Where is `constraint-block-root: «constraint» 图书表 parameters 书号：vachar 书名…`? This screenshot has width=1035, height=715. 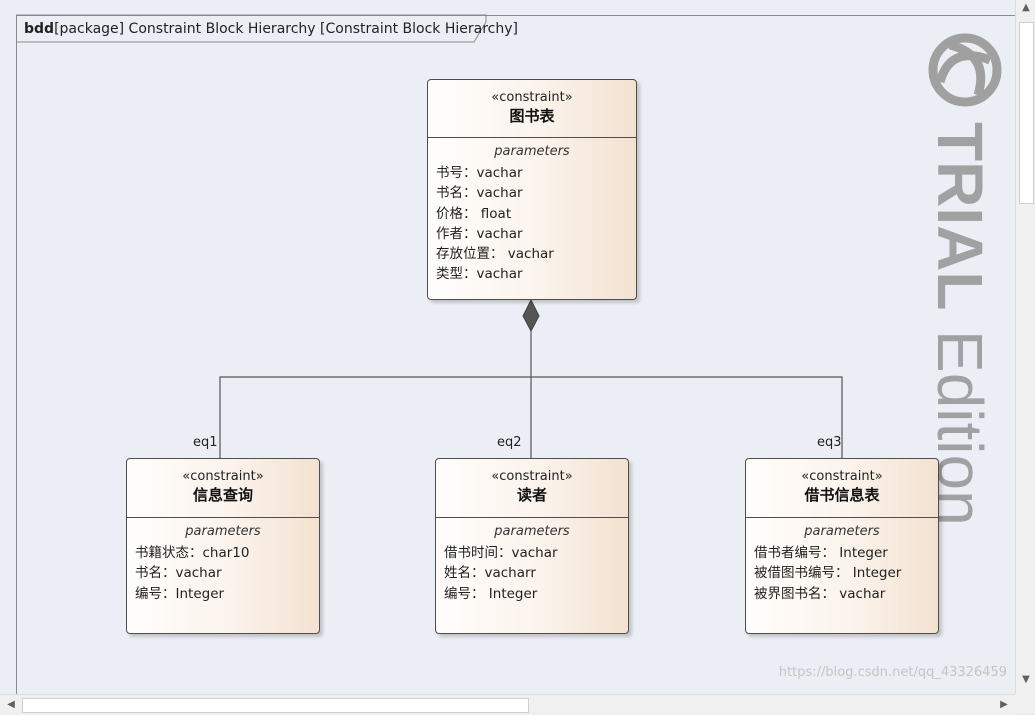
constraint-block-root: «constraint» 图书表 parameters 书号：vachar 书名… is located at coordinates (532, 189).